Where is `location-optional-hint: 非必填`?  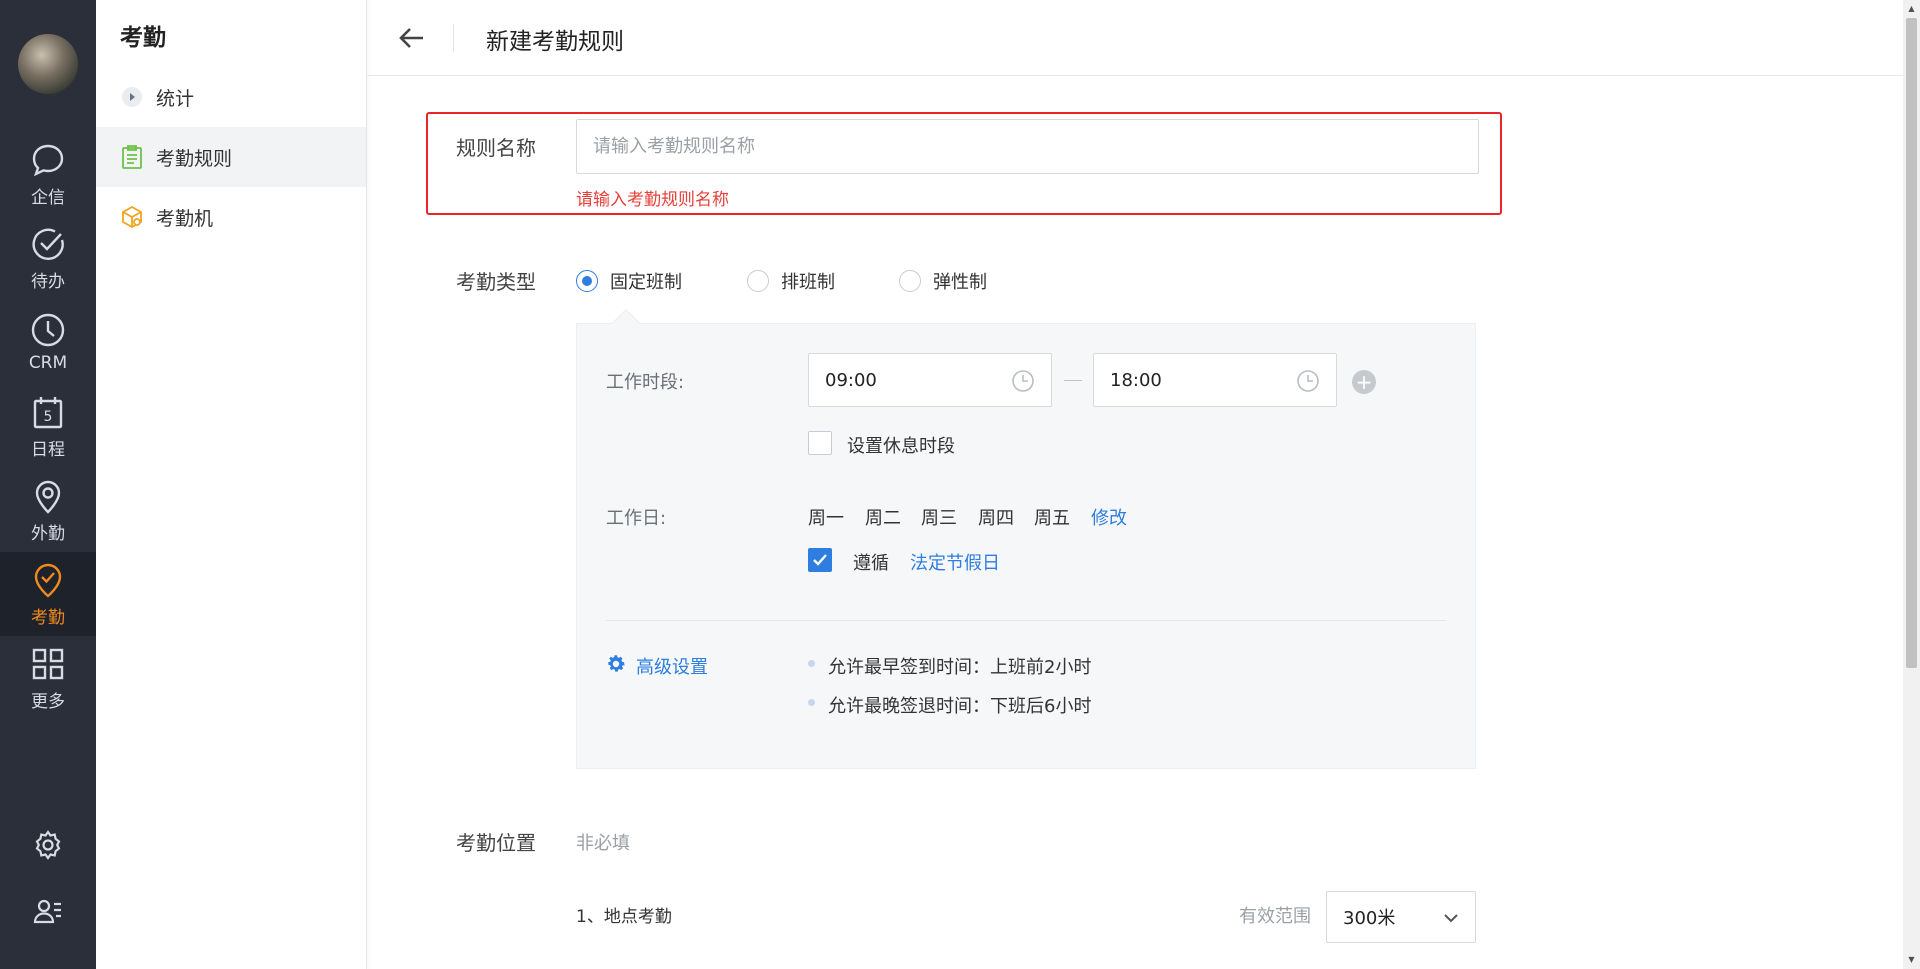 location-optional-hint: 非必填 is located at coordinates (603, 843).